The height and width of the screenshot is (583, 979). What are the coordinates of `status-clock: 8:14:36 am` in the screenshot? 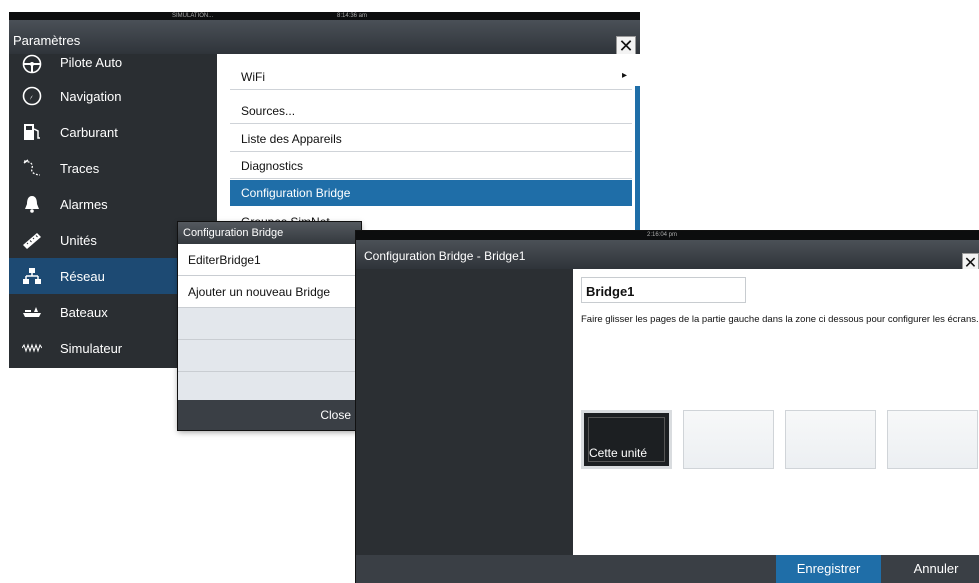 It's located at (352, 16).